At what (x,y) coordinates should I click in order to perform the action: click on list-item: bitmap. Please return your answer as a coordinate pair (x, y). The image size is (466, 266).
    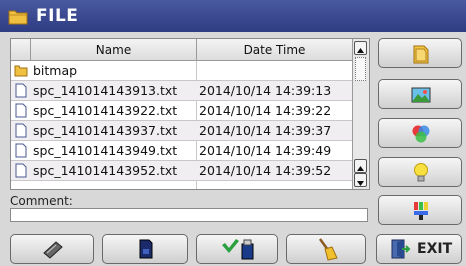
    Looking at the image, I should click on (182, 71).